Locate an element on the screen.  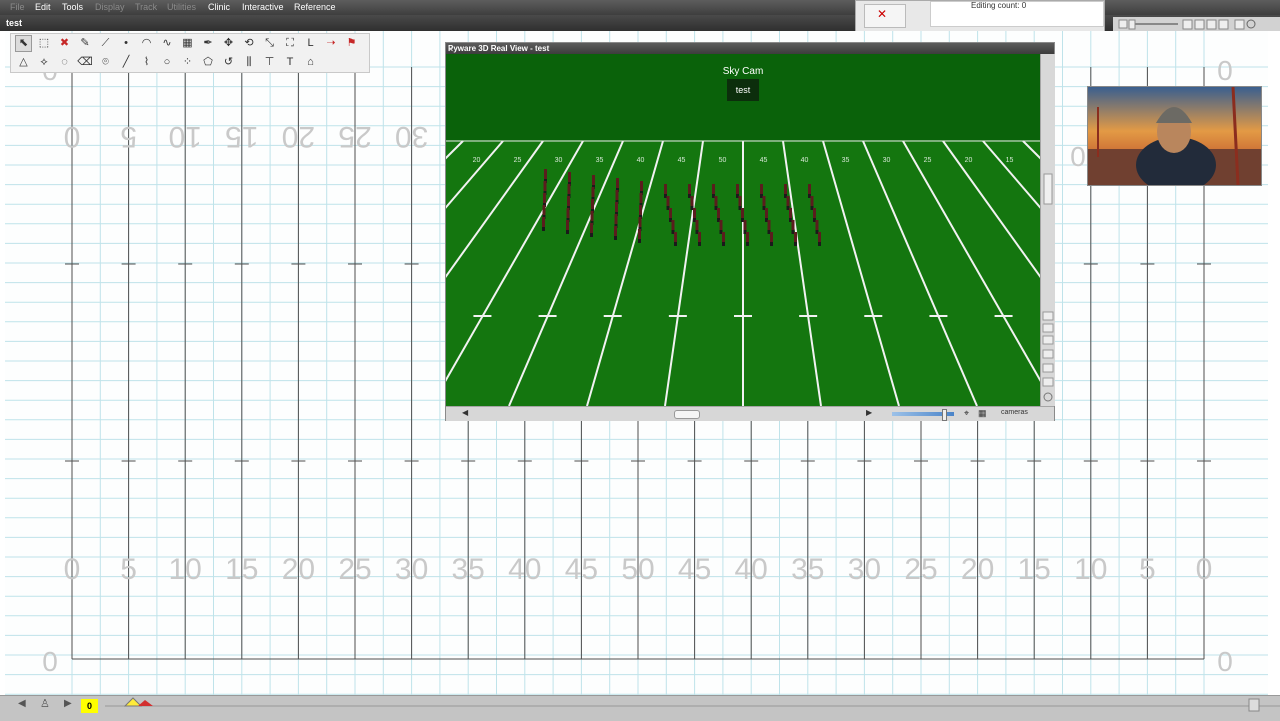
curve-tool-icon: ∿ is located at coordinates (167, 43).